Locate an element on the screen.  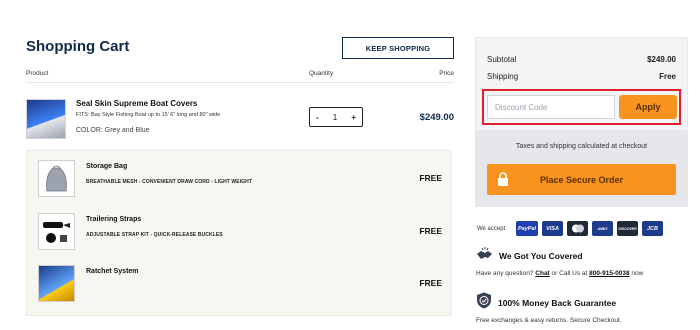
shipping-value: Free is located at coordinates (667, 76).